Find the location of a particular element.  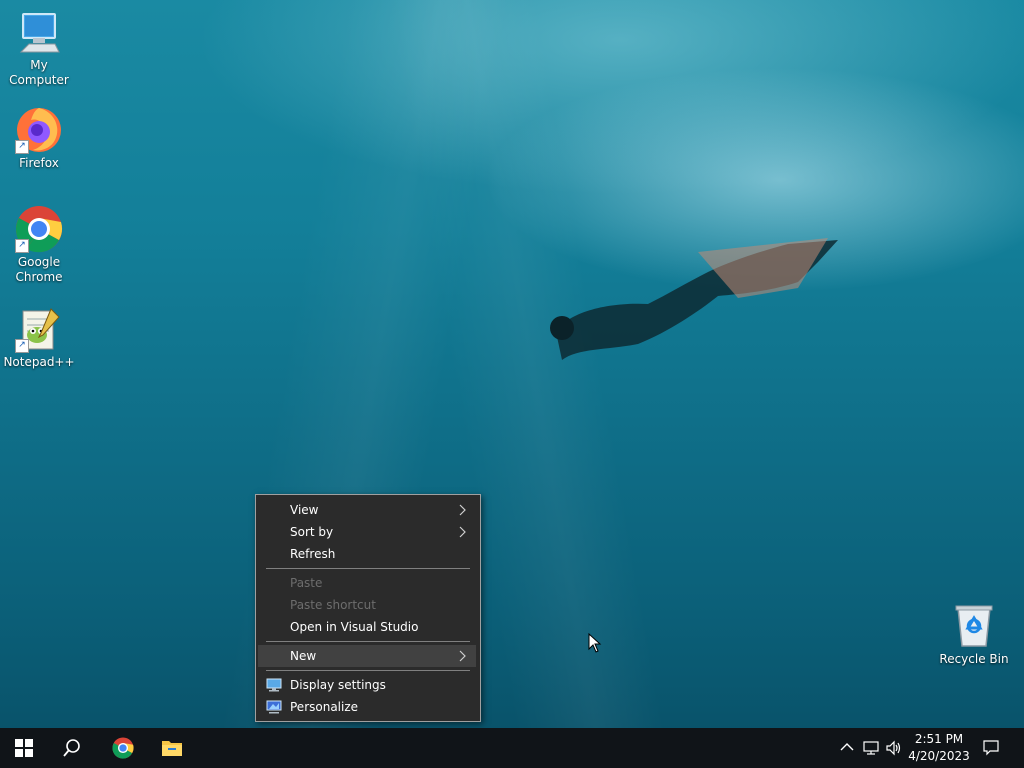

desktop-icon-notepad-plus-plus: ↗ Notepad++ is located at coordinates (39, 337).